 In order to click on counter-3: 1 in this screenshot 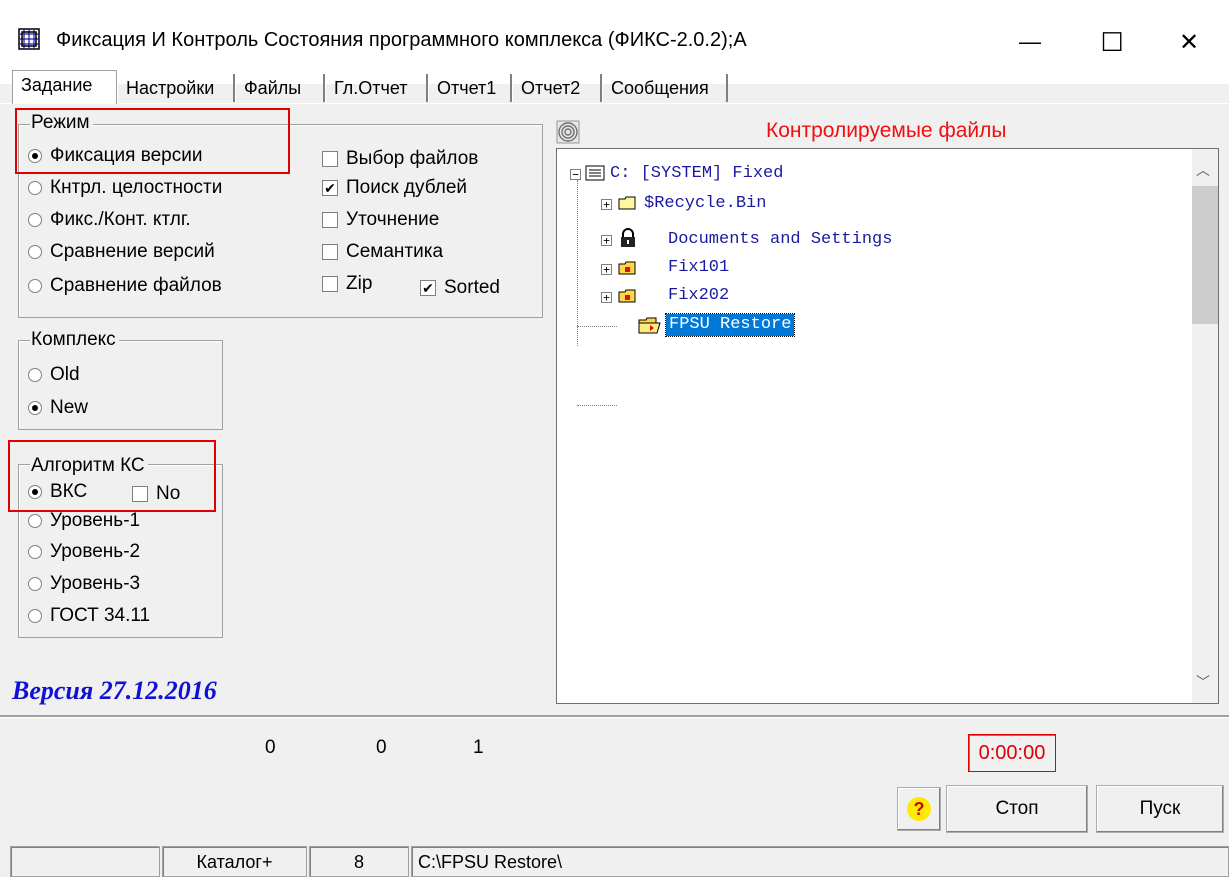, I will do `click(478, 747)`.